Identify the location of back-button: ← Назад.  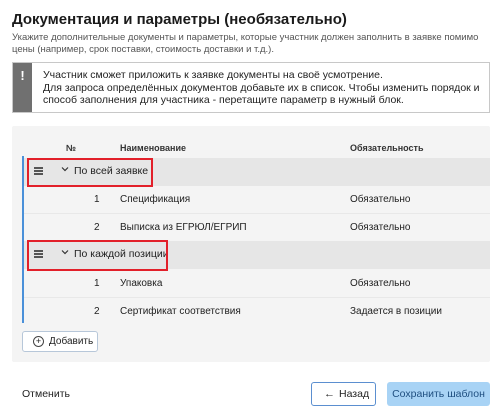
(343, 394).